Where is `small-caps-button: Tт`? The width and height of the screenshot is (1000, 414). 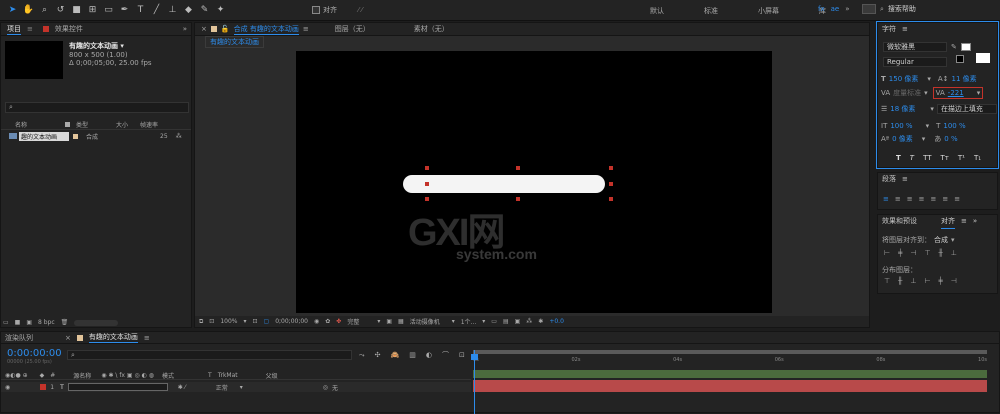 small-caps-button: Tт is located at coordinates (945, 158).